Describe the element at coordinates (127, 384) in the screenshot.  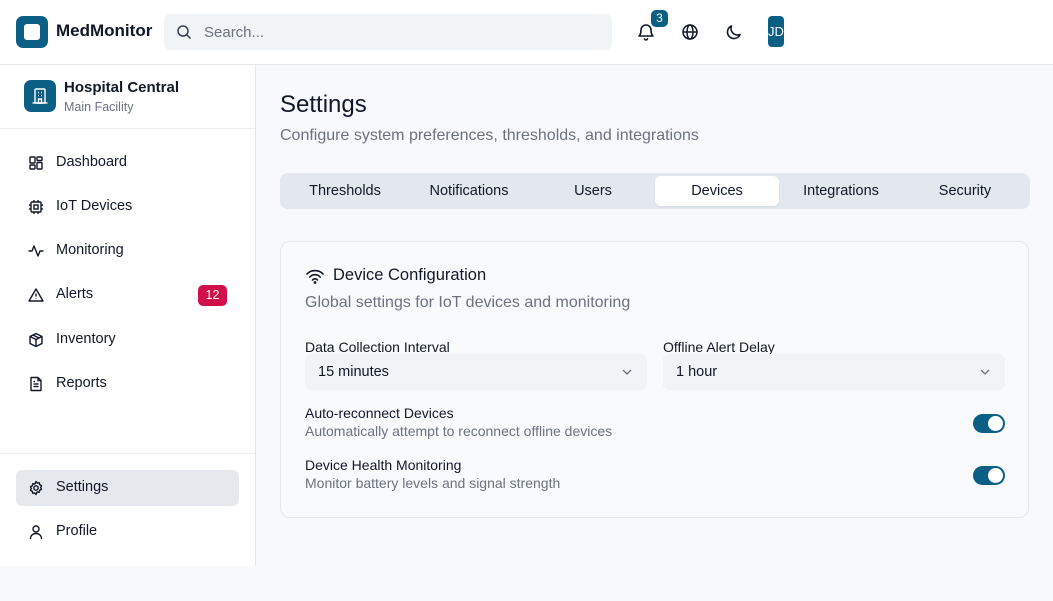
I see `sidebar-item-reports: Reports` at that location.